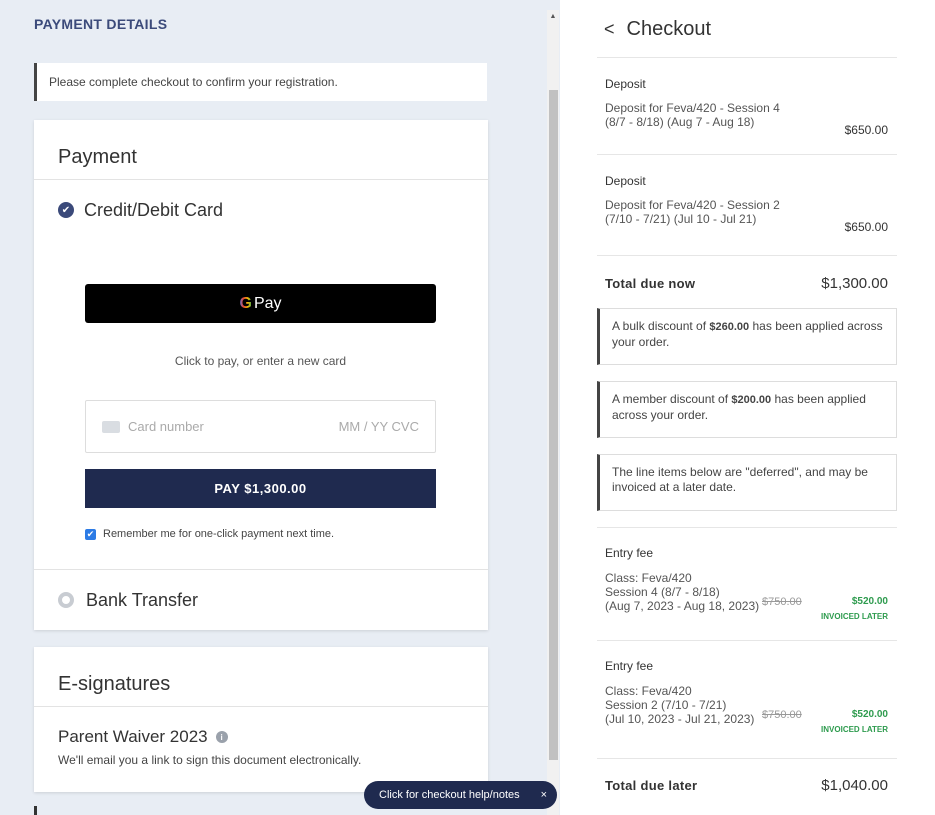 Image resolution: width=935 pixels, height=815 pixels. I want to click on card-number-placeholder: Card number, so click(166, 426).